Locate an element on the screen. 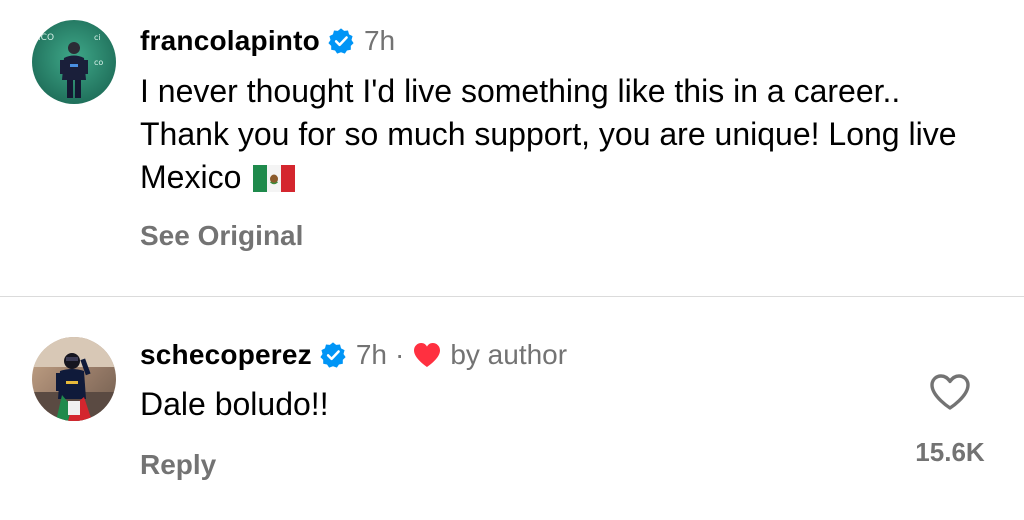  svg-text: ICO is located at coordinates (46, 38).